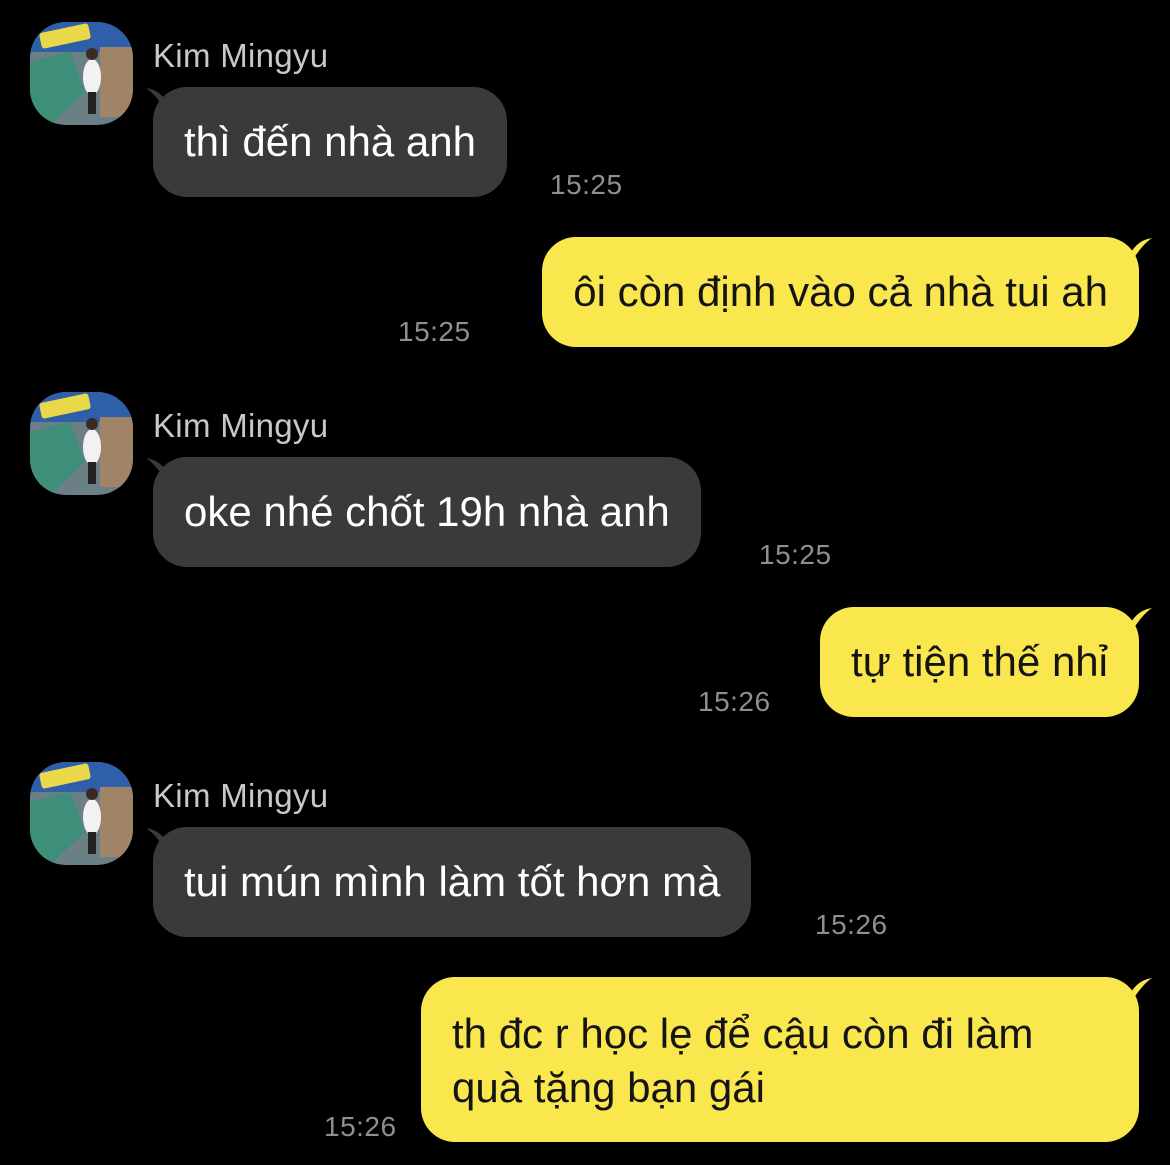  I want to click on message-bubble-outgoing: tự tiện thế nhỉ, so click(979, 662).